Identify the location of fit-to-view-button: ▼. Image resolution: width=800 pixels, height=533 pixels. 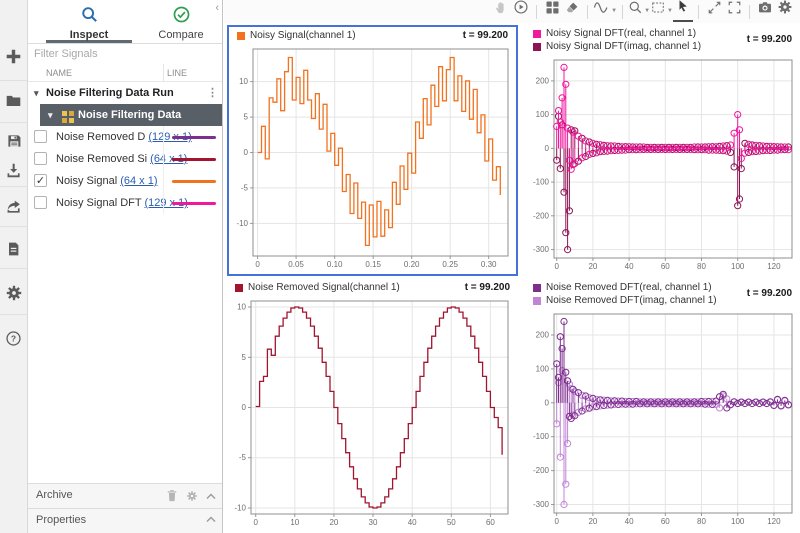
(661, 11).